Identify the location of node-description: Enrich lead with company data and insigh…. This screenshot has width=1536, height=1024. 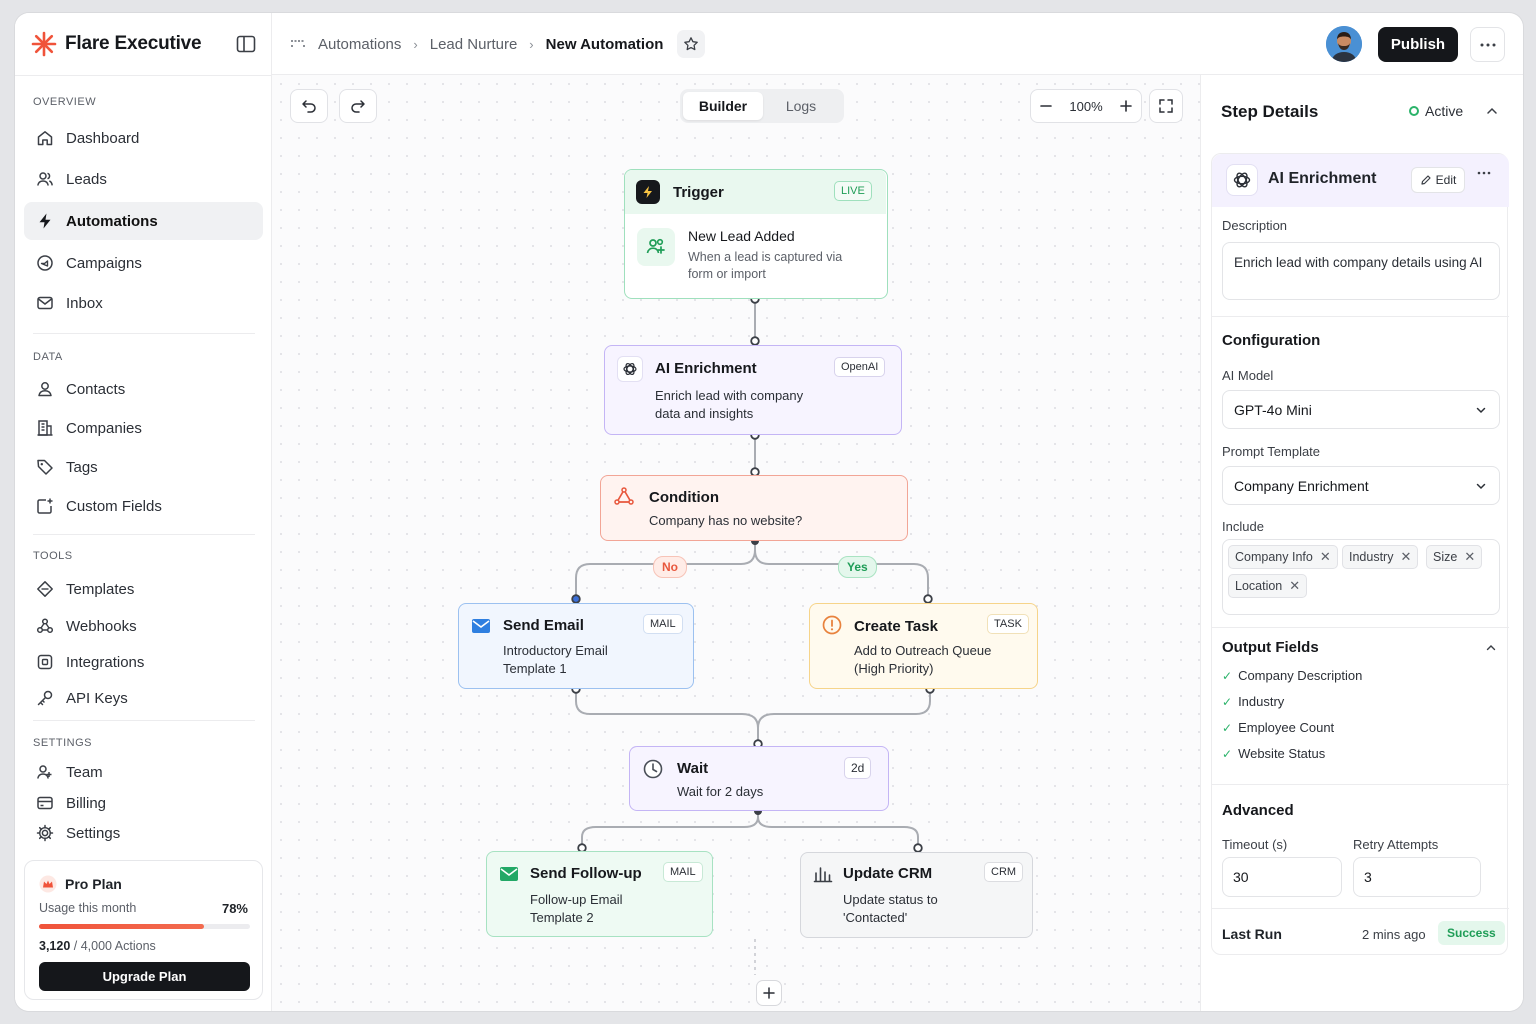
(729, 404).